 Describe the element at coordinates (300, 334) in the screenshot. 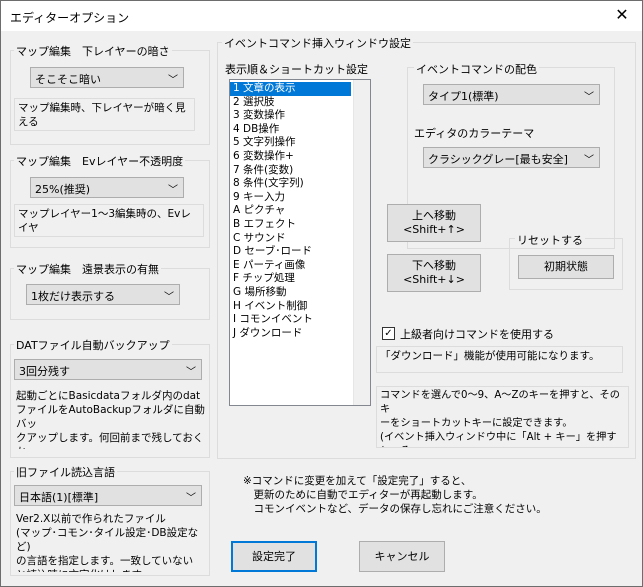

I see `command-list-item: J ダウンロード` at that location.